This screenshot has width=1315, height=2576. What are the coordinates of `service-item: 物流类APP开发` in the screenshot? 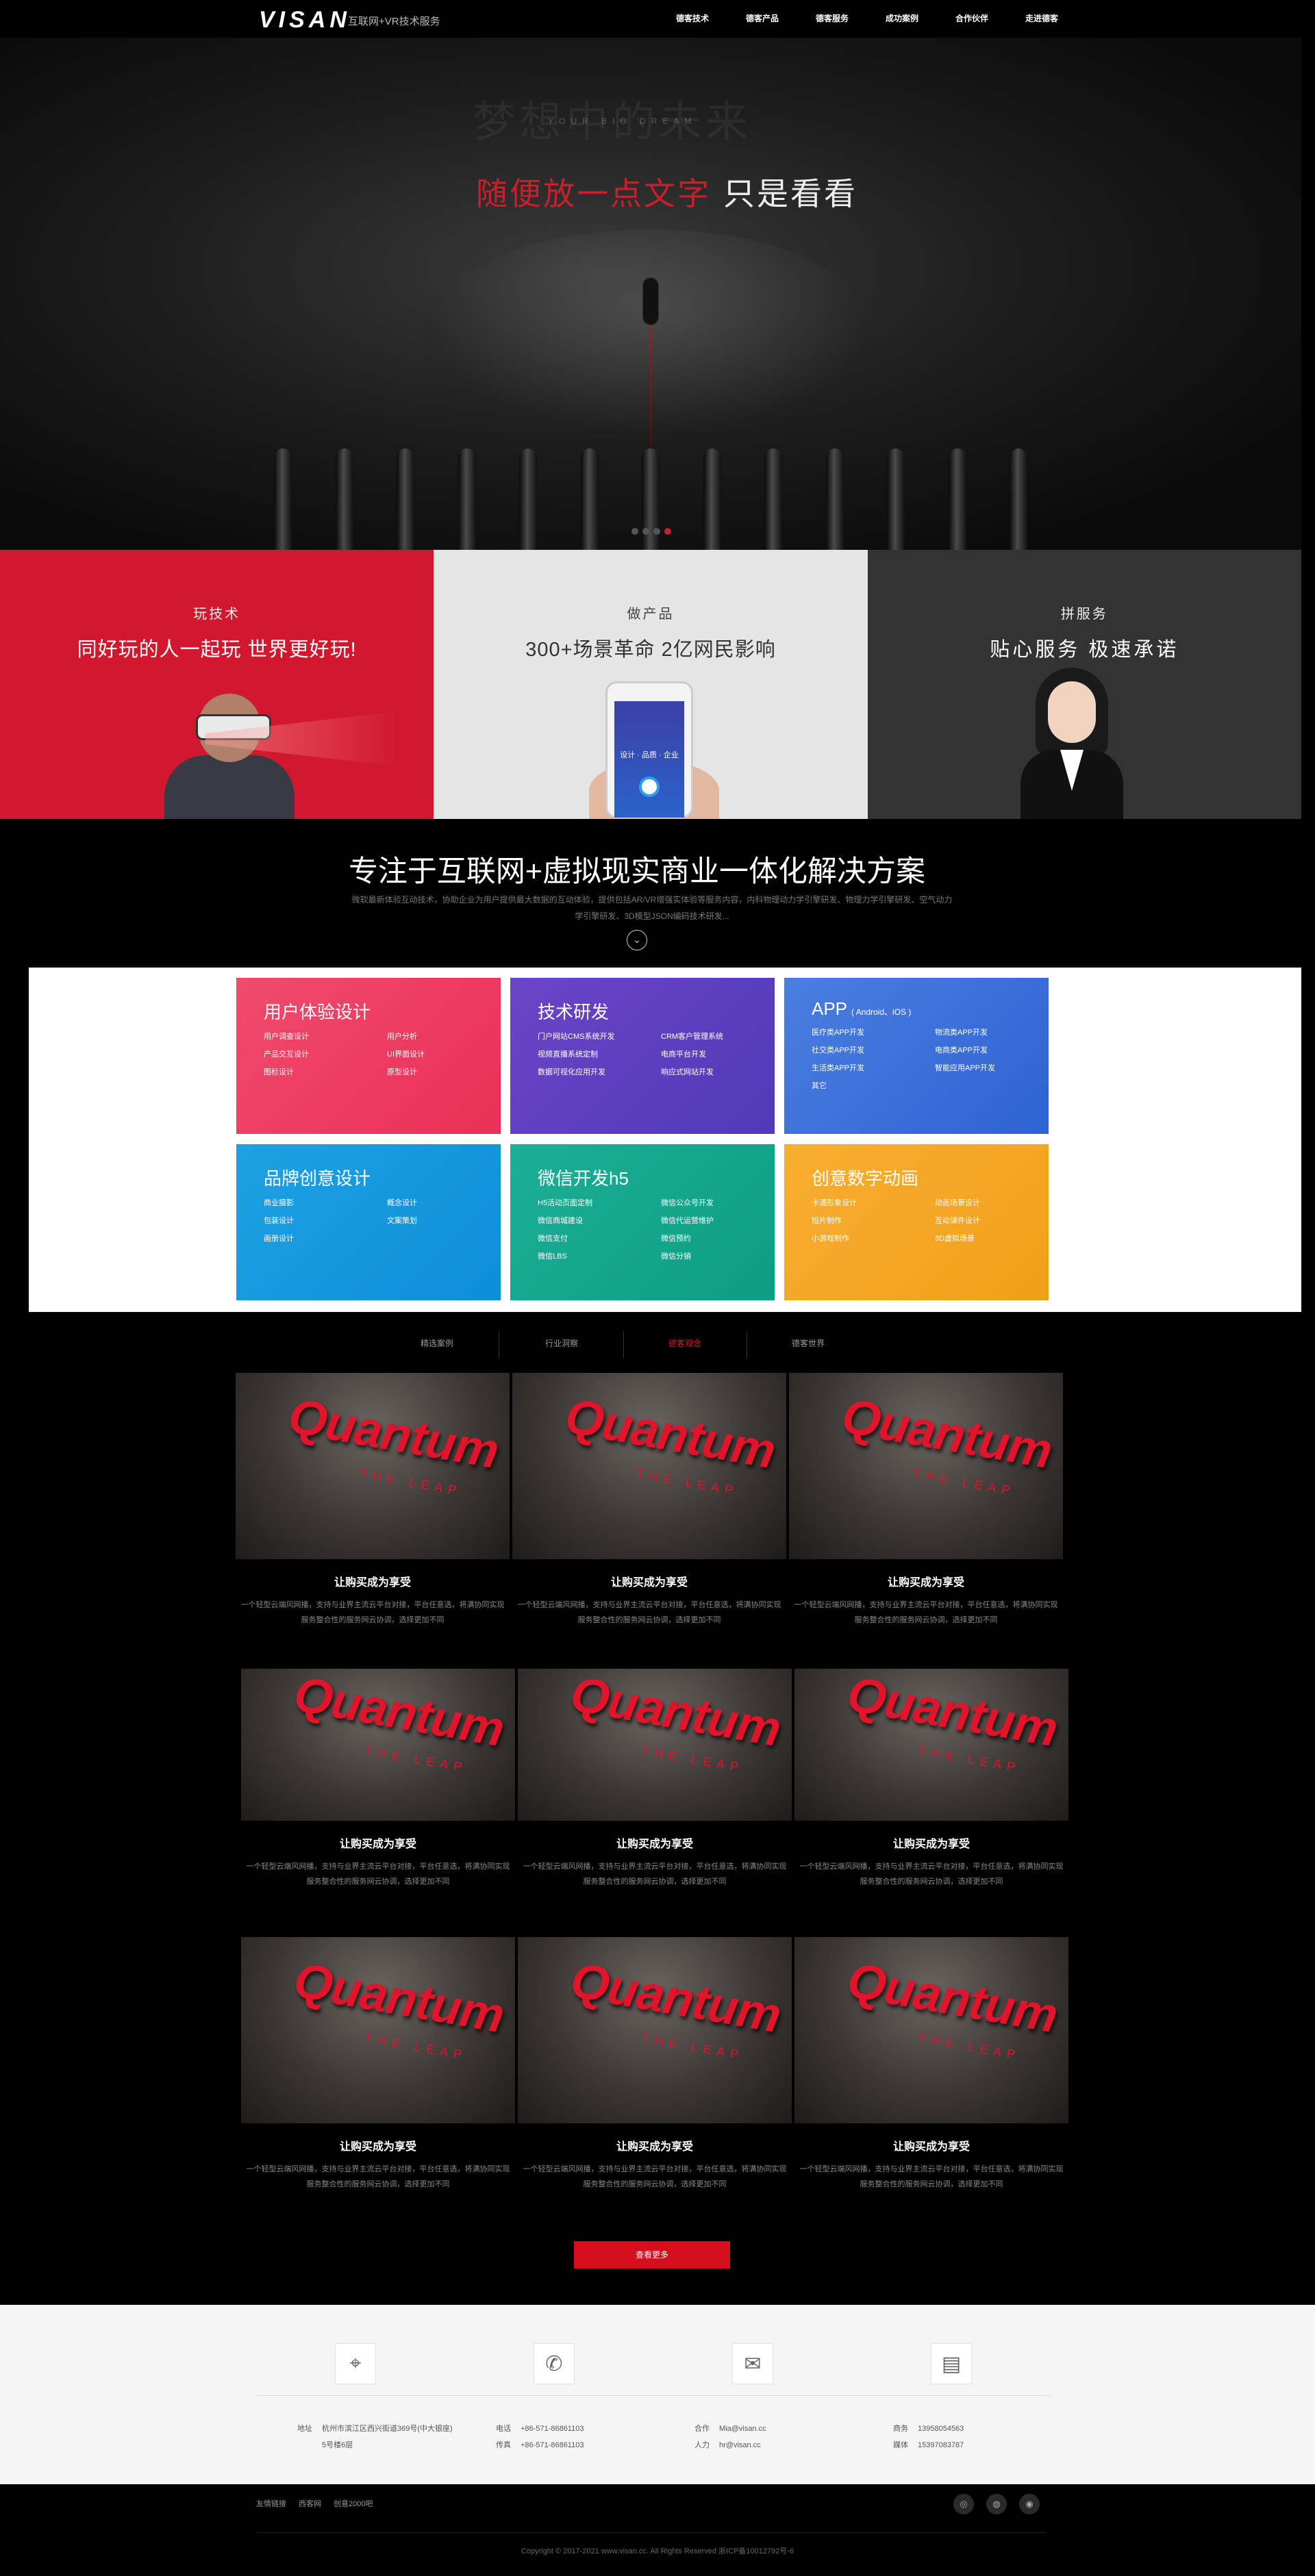 It's located at (987, 1031).